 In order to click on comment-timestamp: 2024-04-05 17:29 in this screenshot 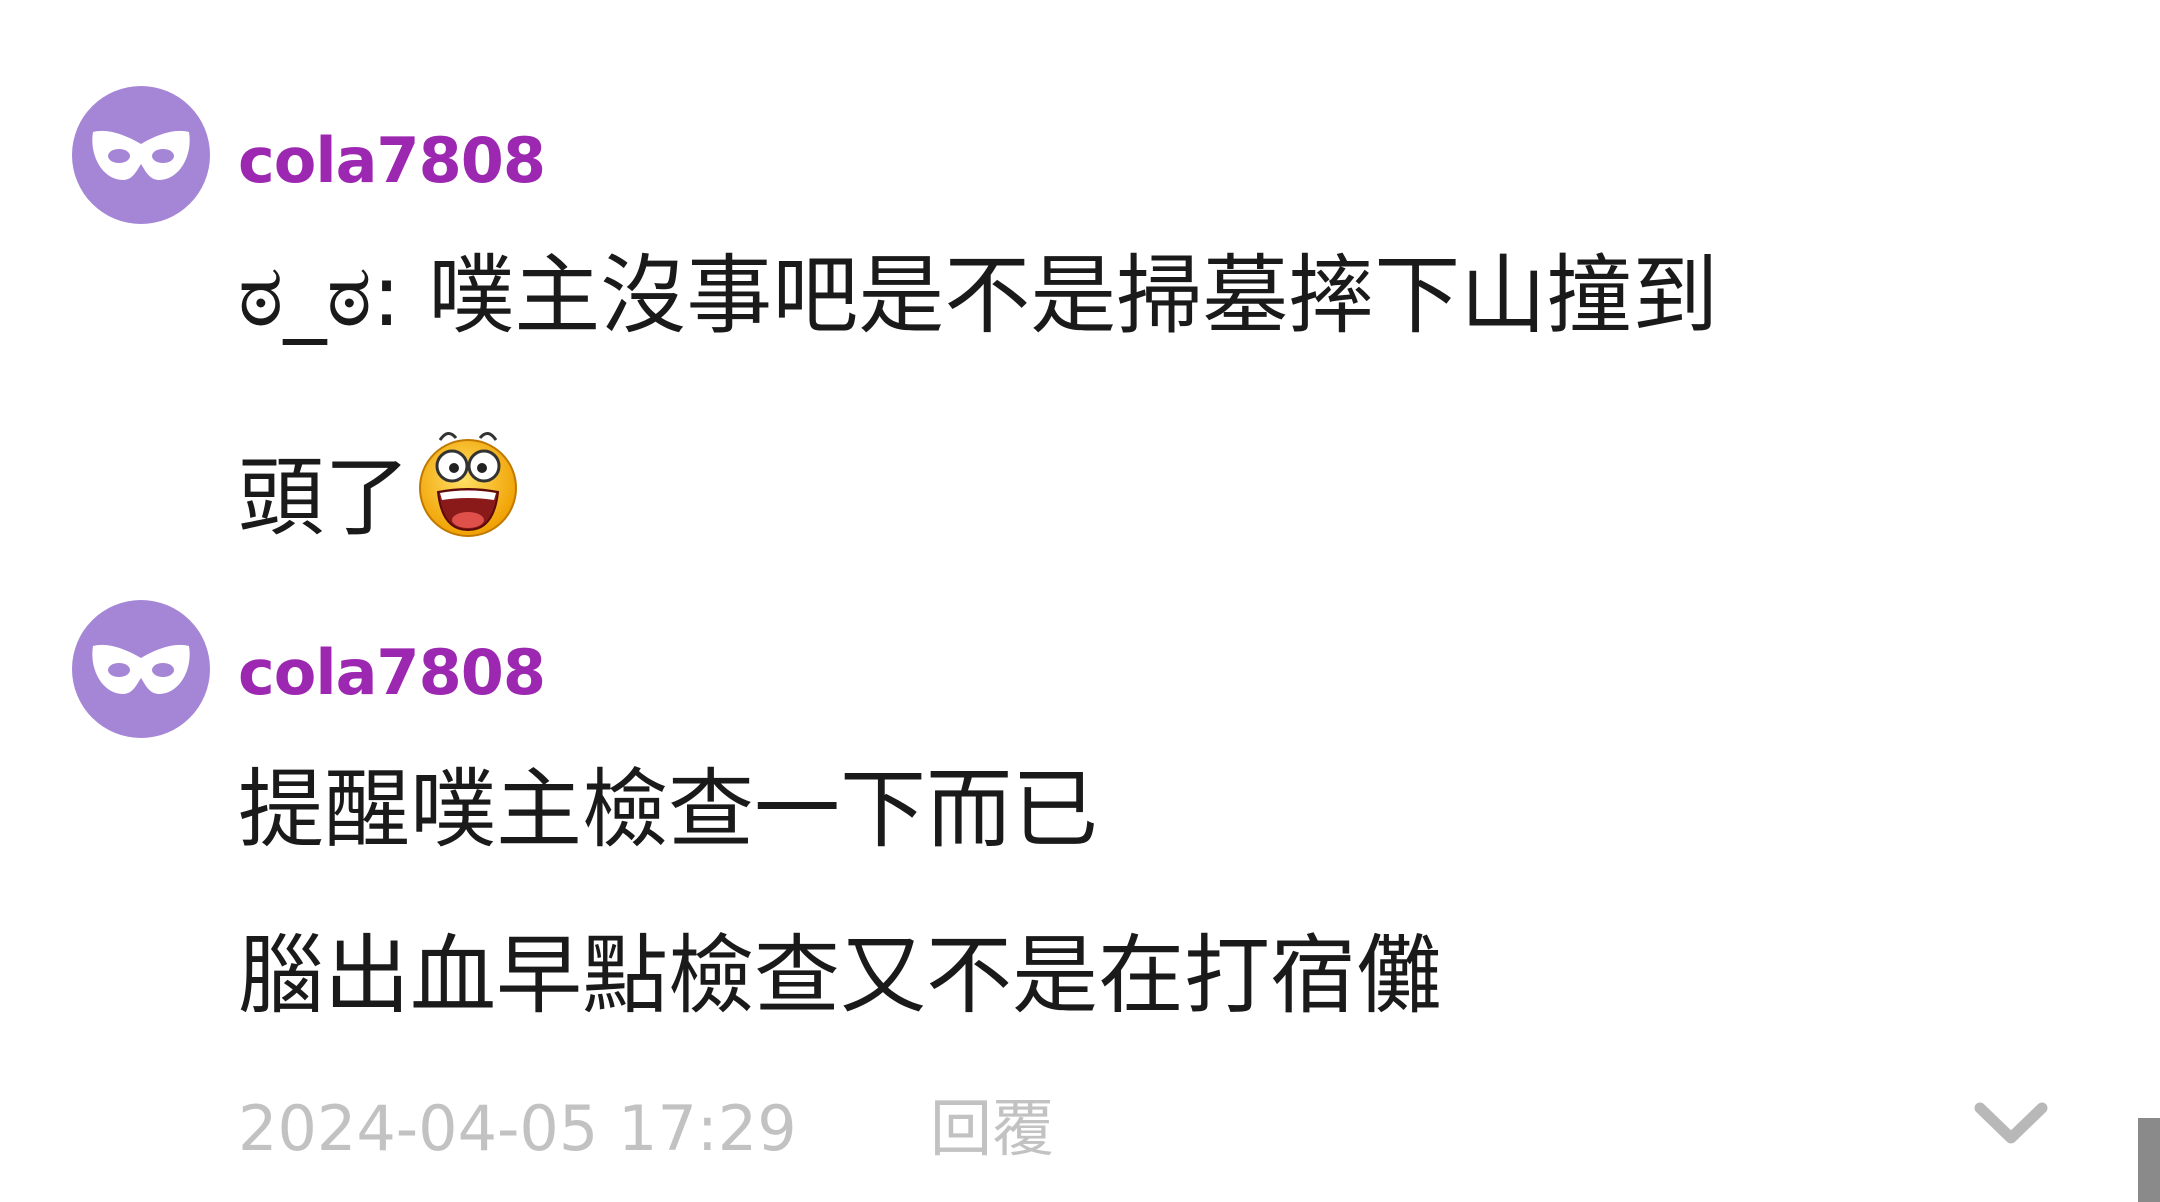, I will do `click(517, 1128)`.